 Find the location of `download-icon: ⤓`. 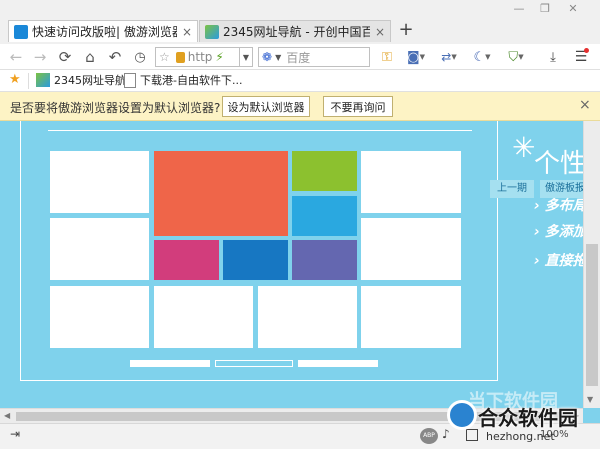

download-icon: ⤓ is located at coordinates (553, 57).